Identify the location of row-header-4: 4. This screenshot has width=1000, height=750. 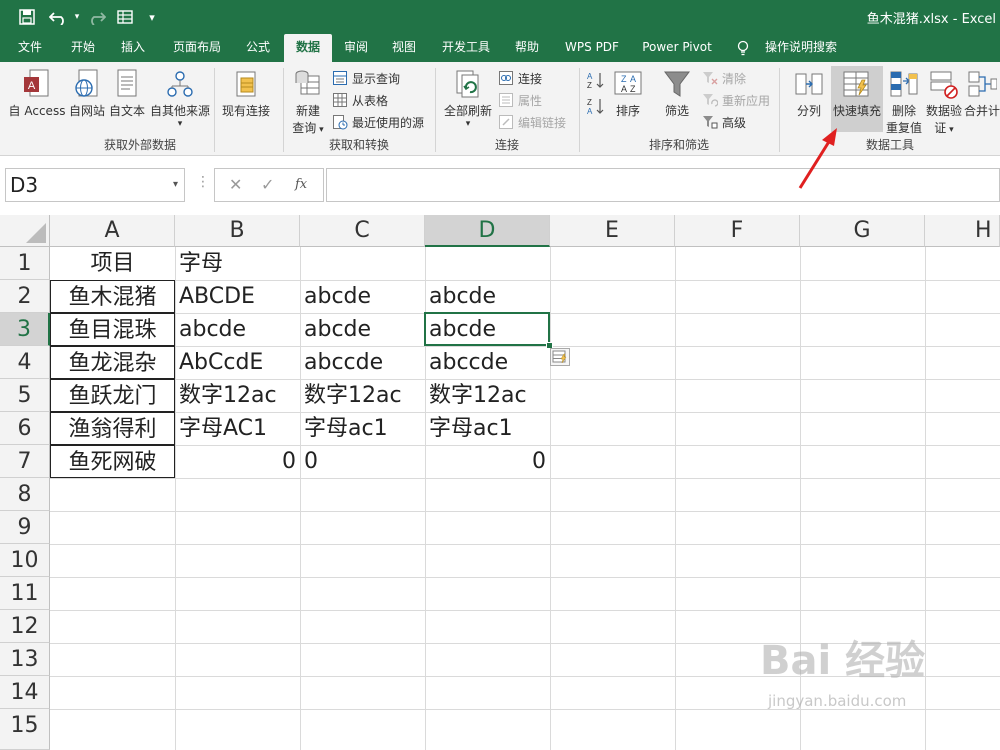
(25, 362).